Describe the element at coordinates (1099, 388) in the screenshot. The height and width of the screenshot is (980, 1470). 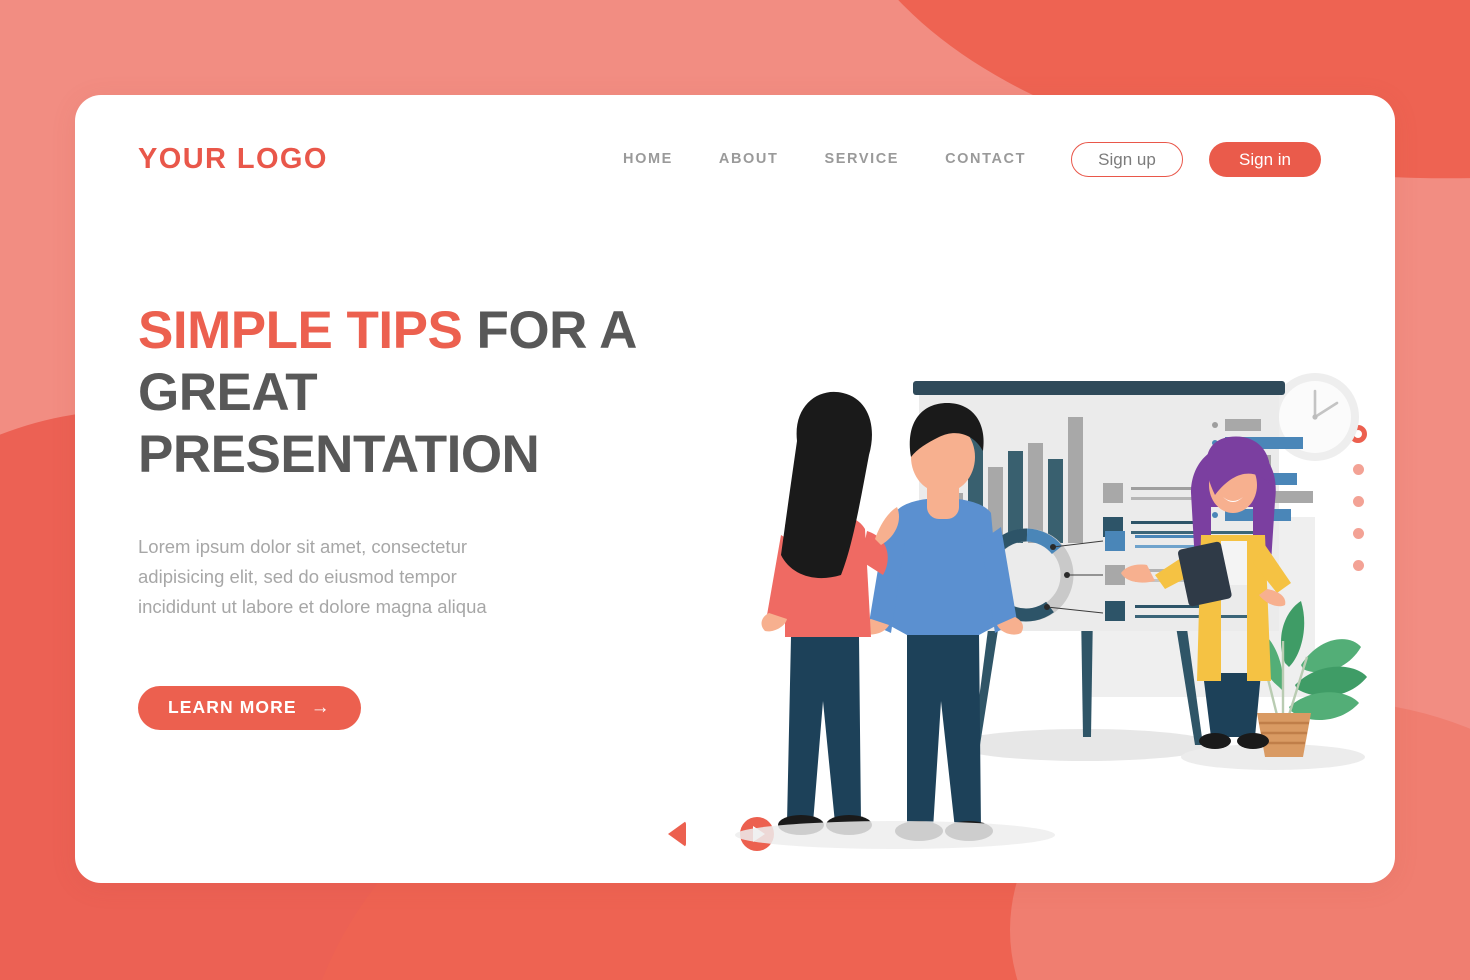
I see `whiteboard-top-bar` at that location.